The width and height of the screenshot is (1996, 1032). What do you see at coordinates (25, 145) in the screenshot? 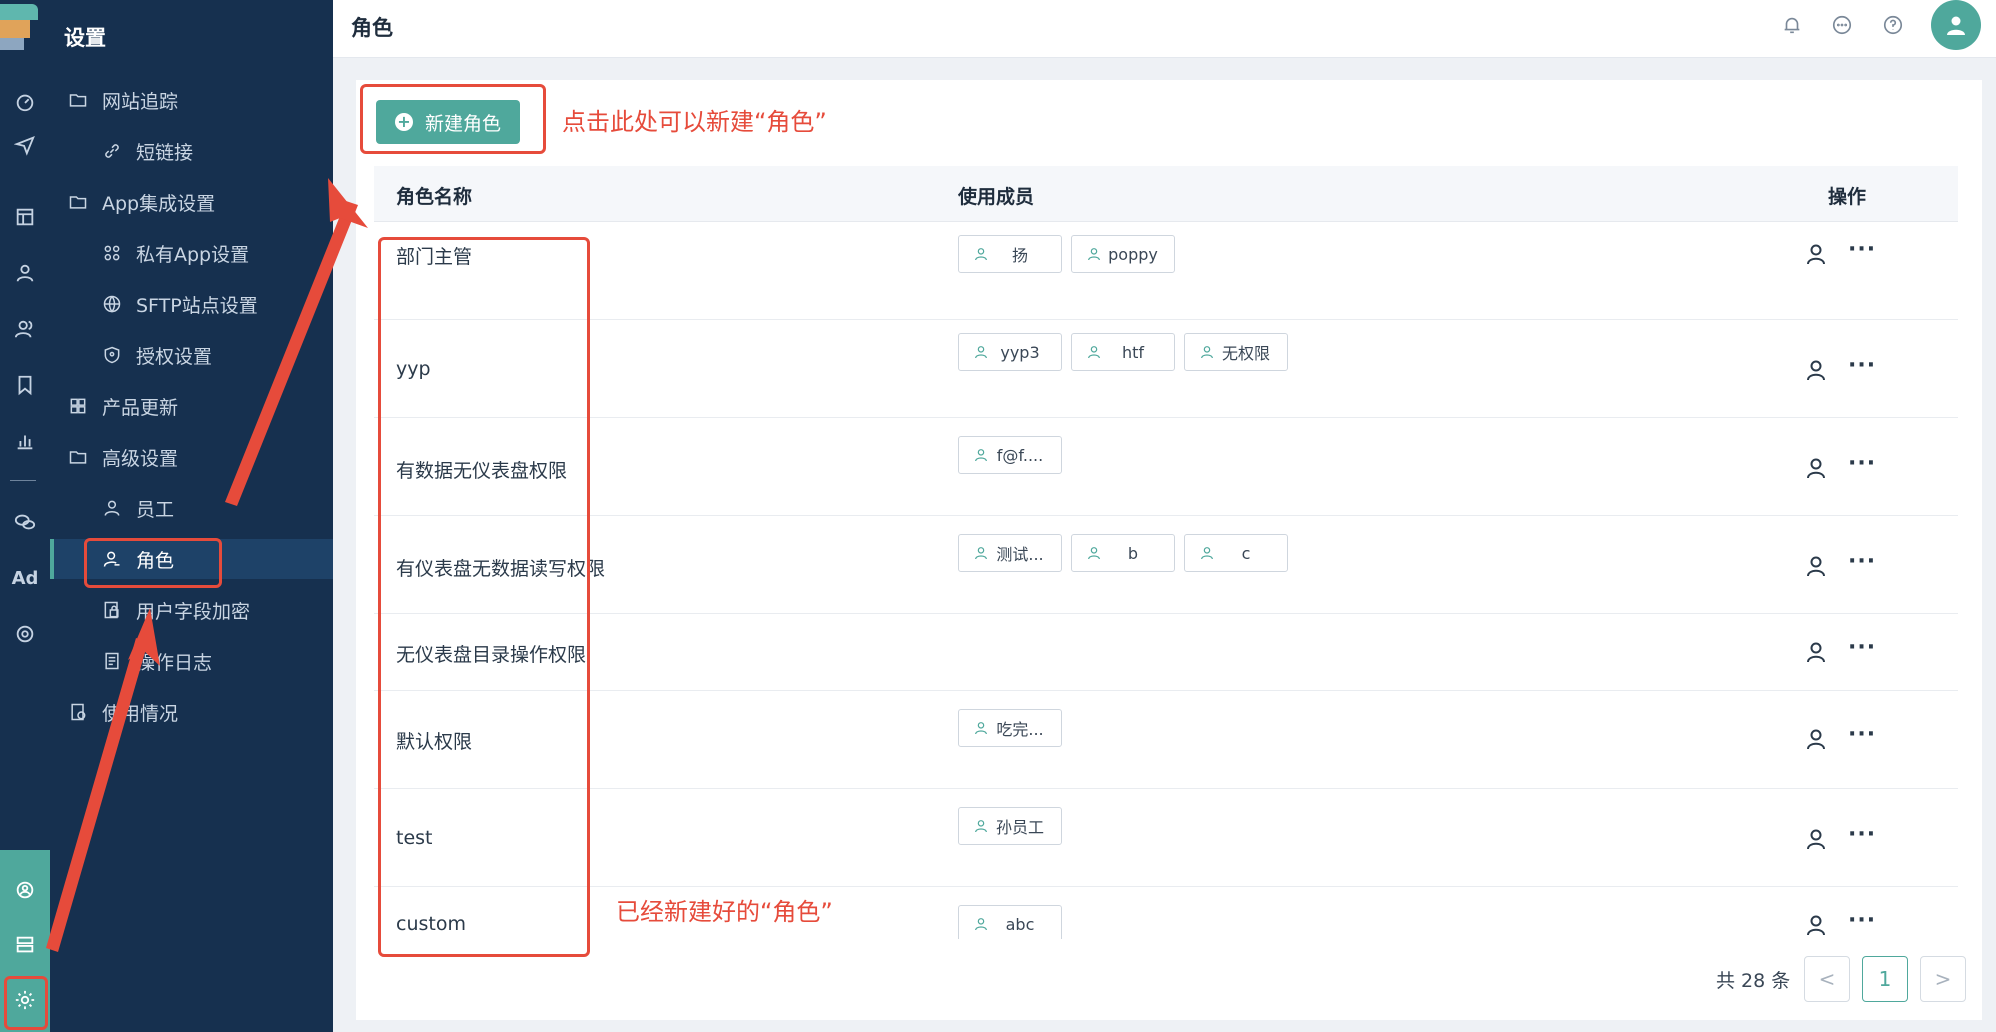
I see `send-icon` at bounding box center [25, 145].